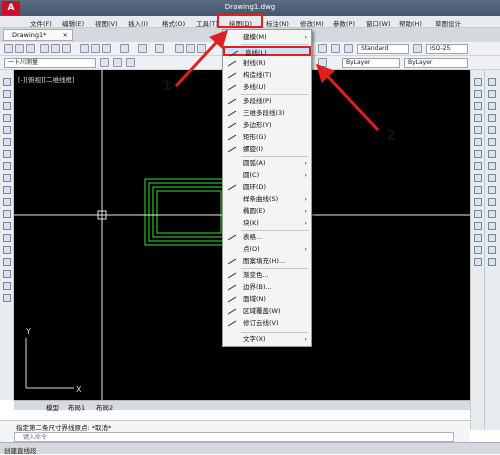  I want to click on region-tool-icon, so click(7, 274).